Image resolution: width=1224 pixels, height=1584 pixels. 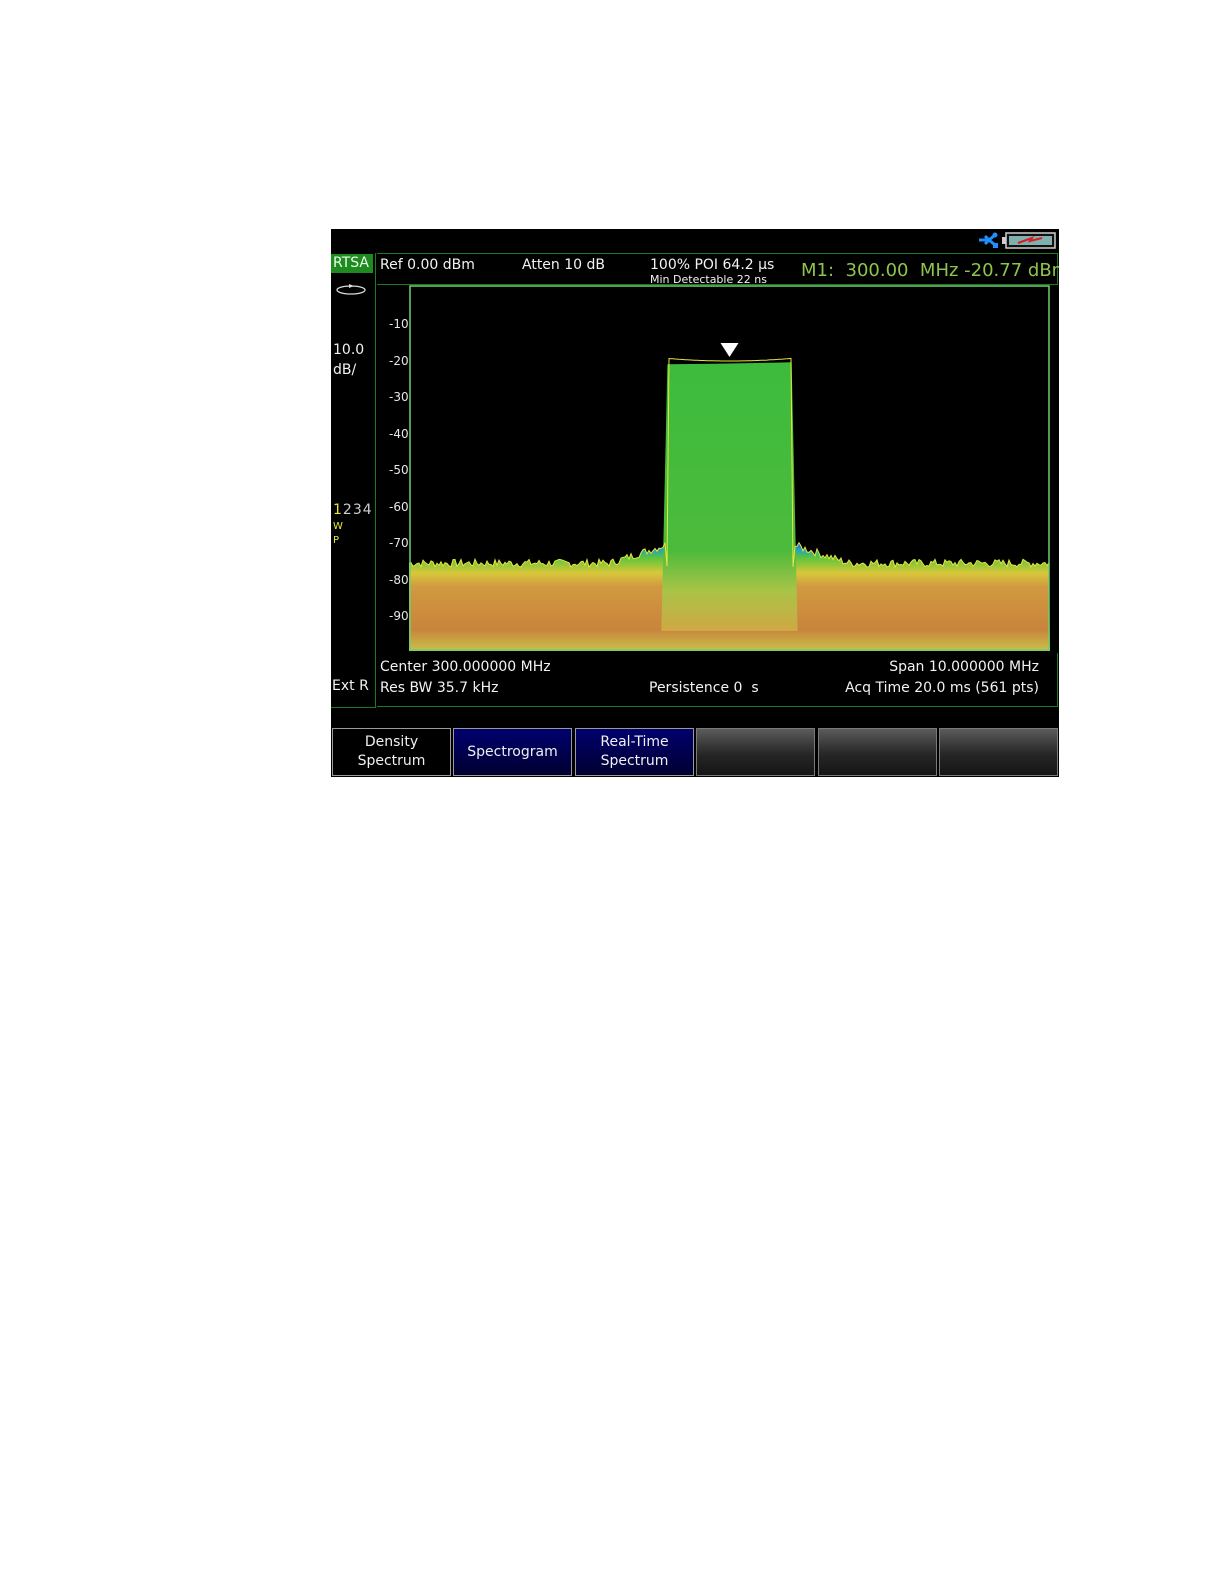 What do you see at coordinates (427, 265) in the screenshot?
I see `ref-level: Ref 0.00 dBm` at bounding box center [427, 265].